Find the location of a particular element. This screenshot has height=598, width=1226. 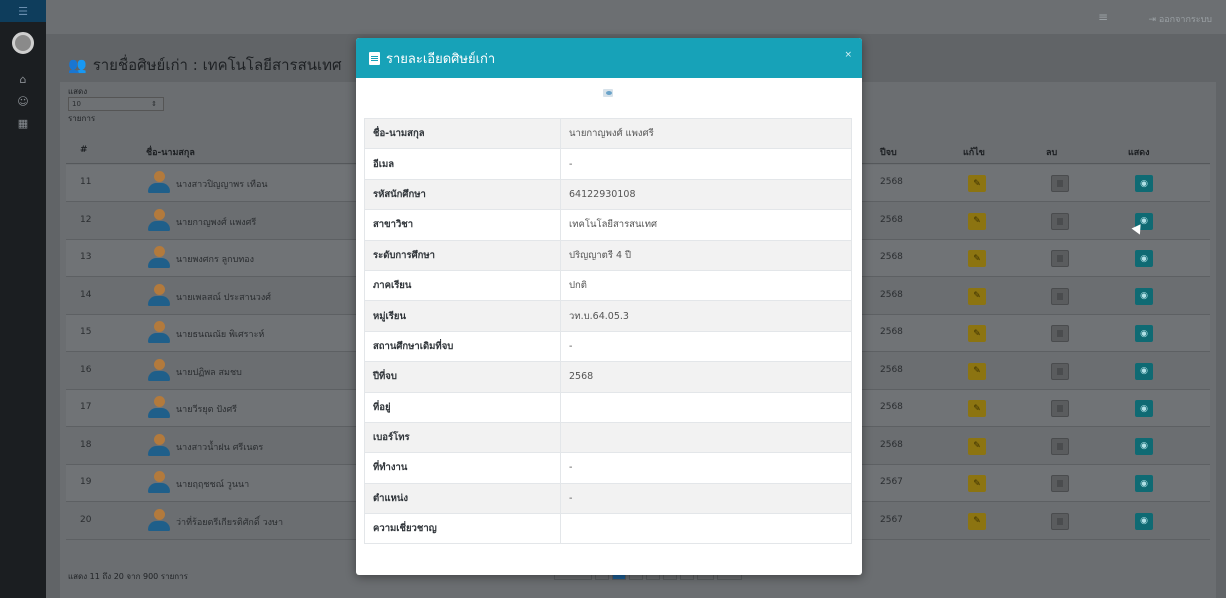

select-arrows-icon: ⇕ is located at coordinates (154, 104).